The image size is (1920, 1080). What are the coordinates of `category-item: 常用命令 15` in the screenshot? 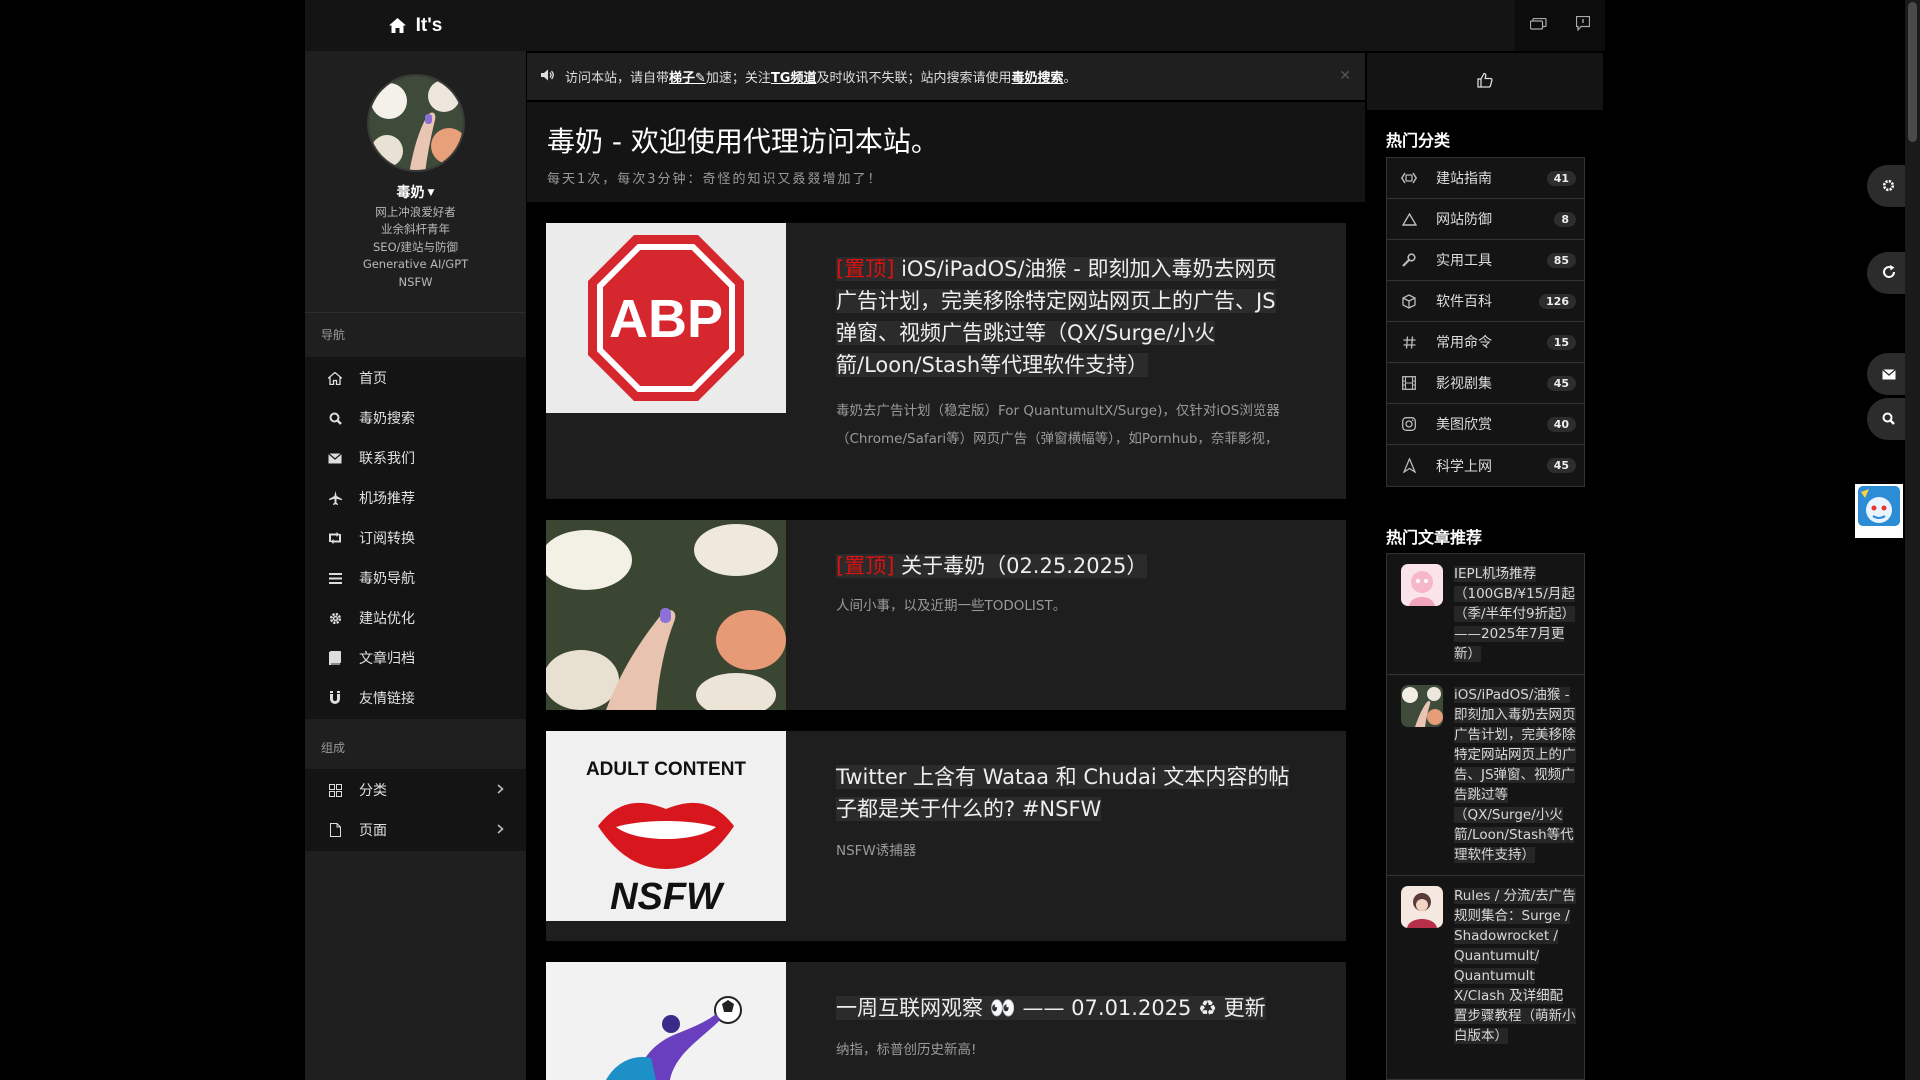 It's located at (1485, 342).